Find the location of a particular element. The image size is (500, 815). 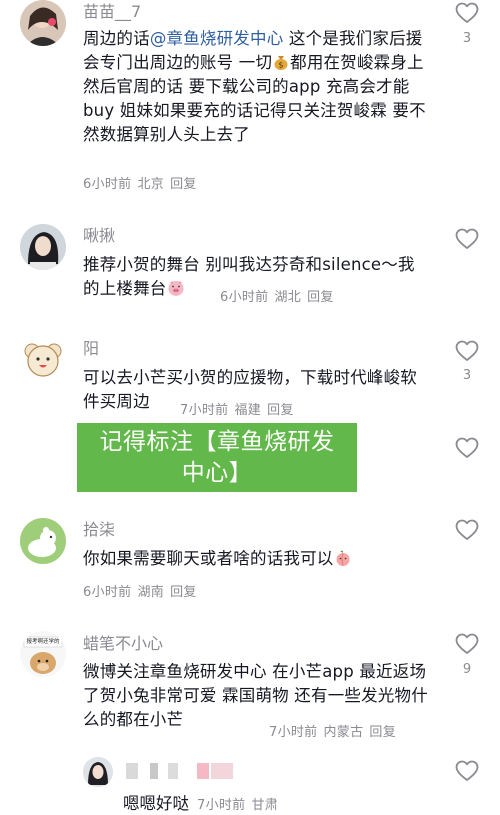

username: 苗苗__7 is located at coordinates (112, 12).